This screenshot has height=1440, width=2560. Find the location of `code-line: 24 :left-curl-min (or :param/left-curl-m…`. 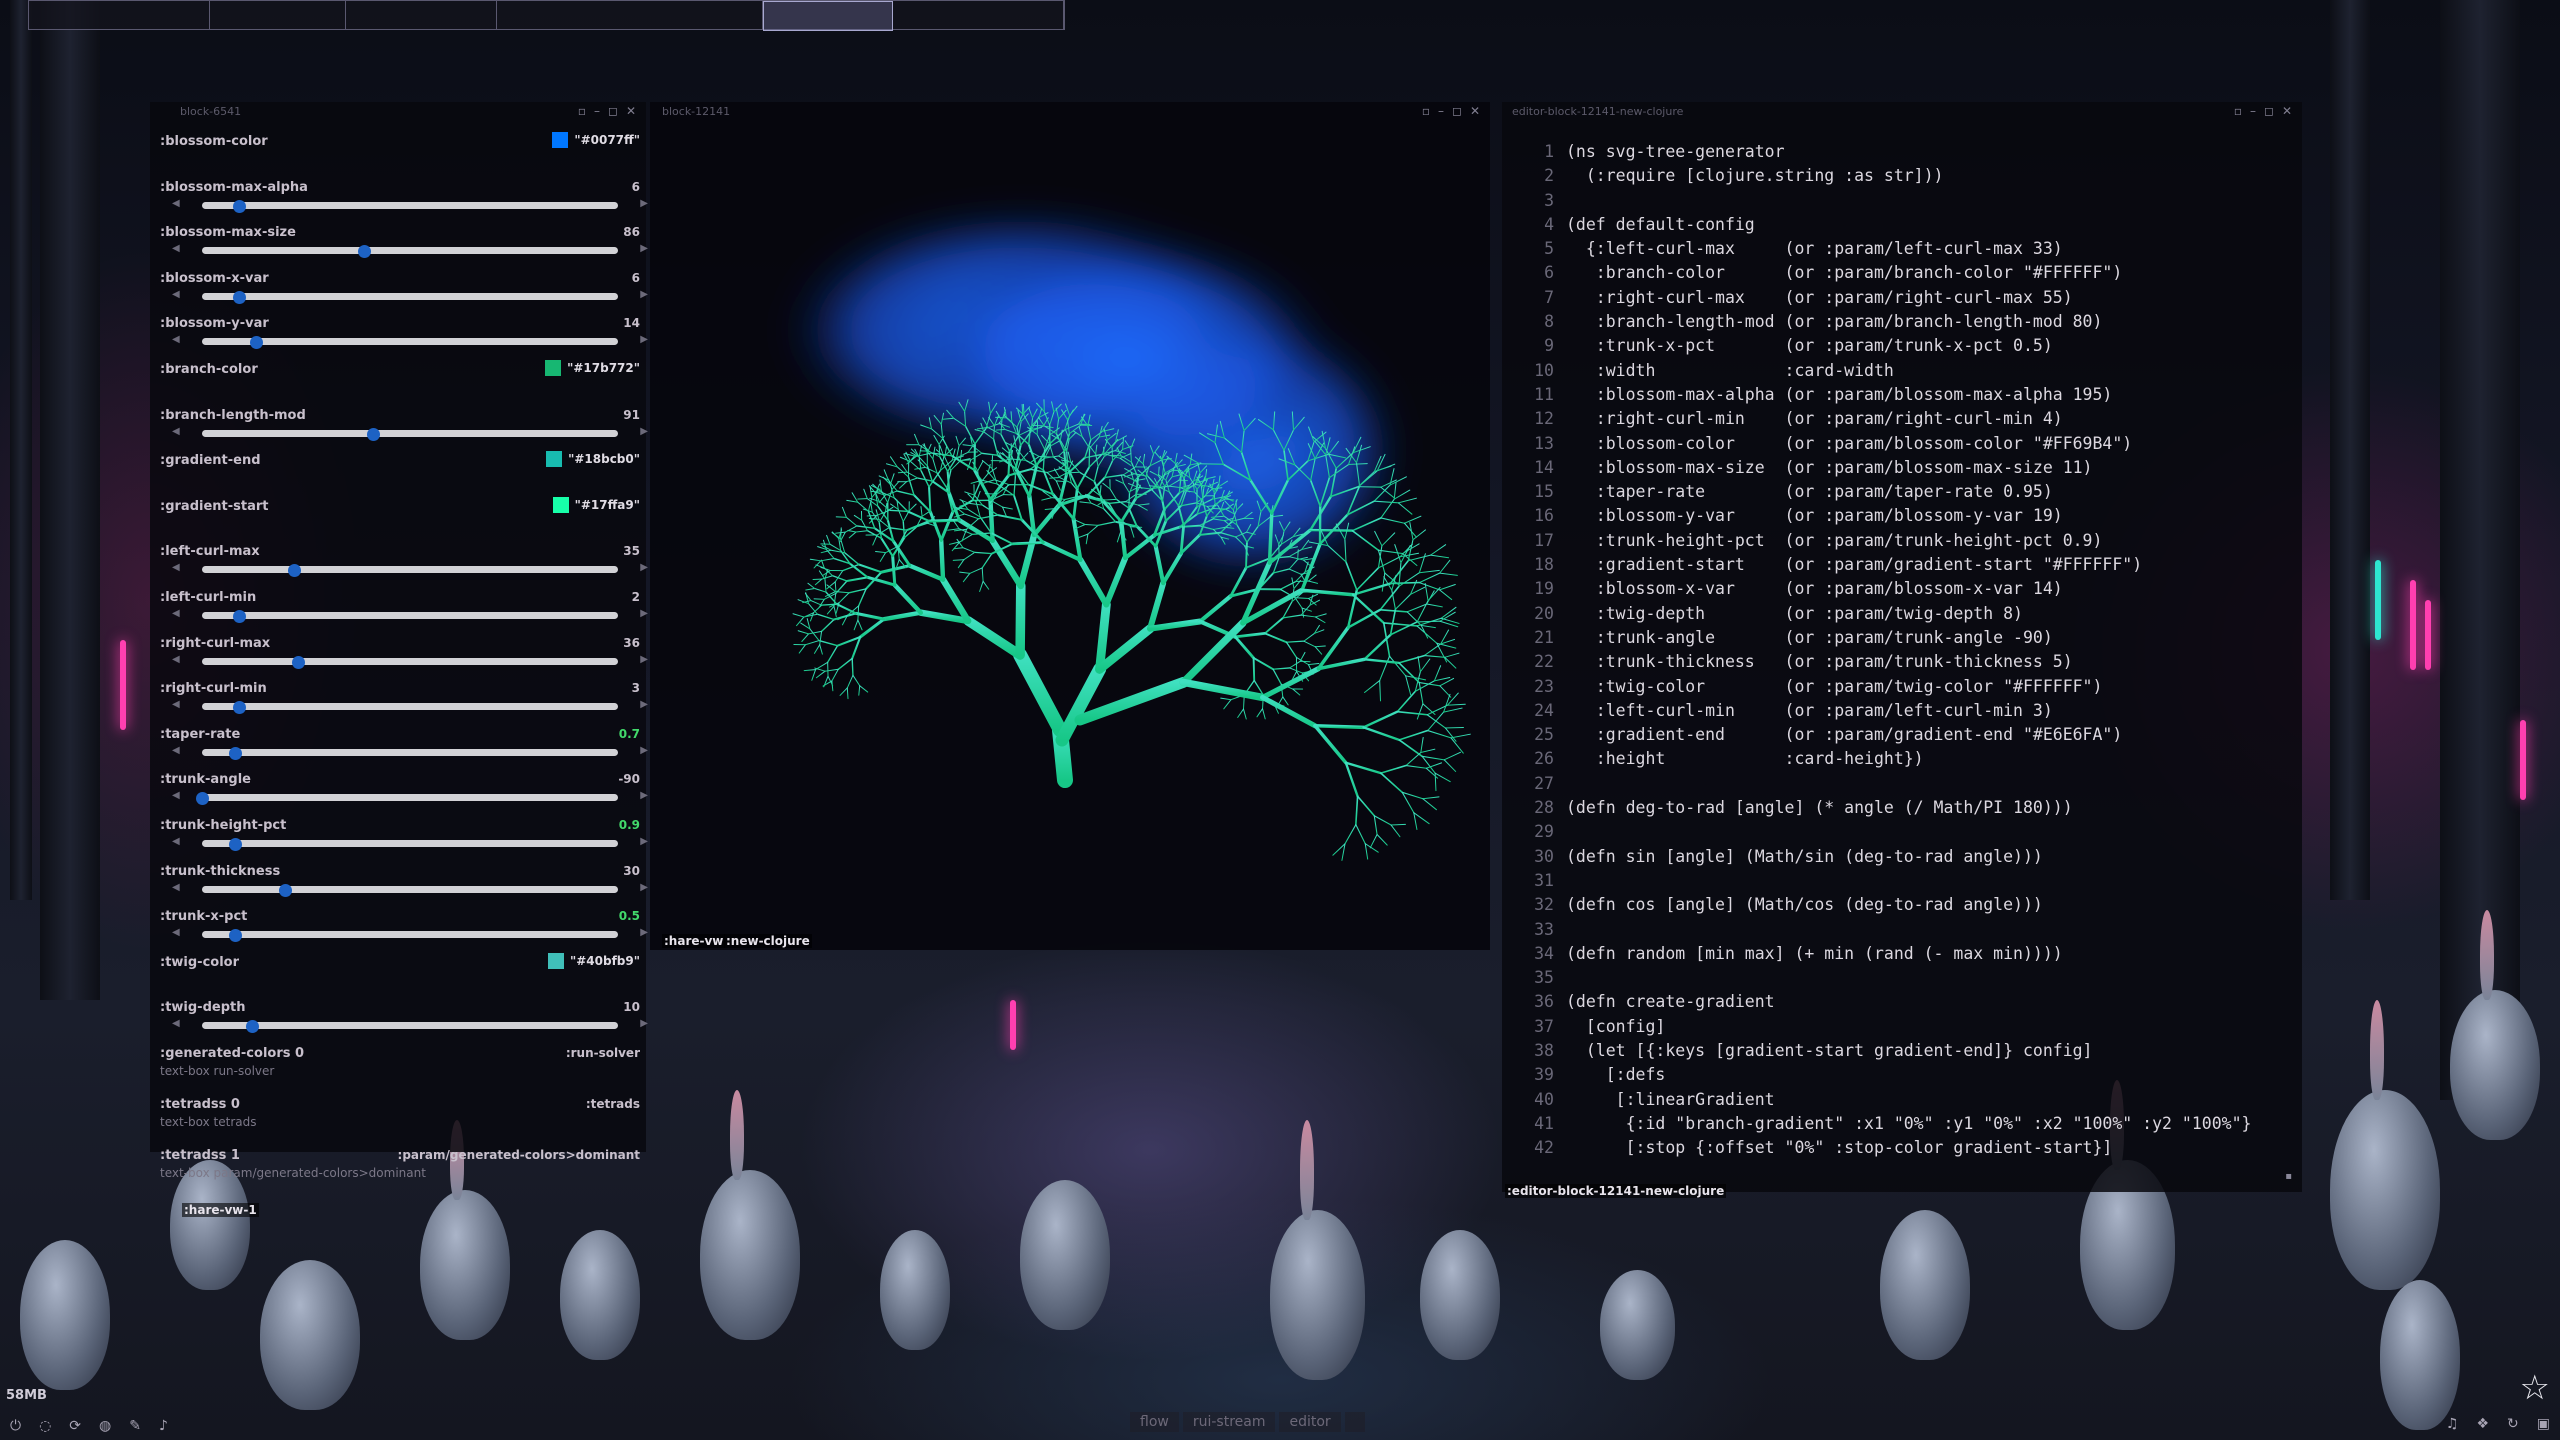

code-line: 24 :left-curl-min (or :param/left-curl-m… is located at coordinates (1876, 711).